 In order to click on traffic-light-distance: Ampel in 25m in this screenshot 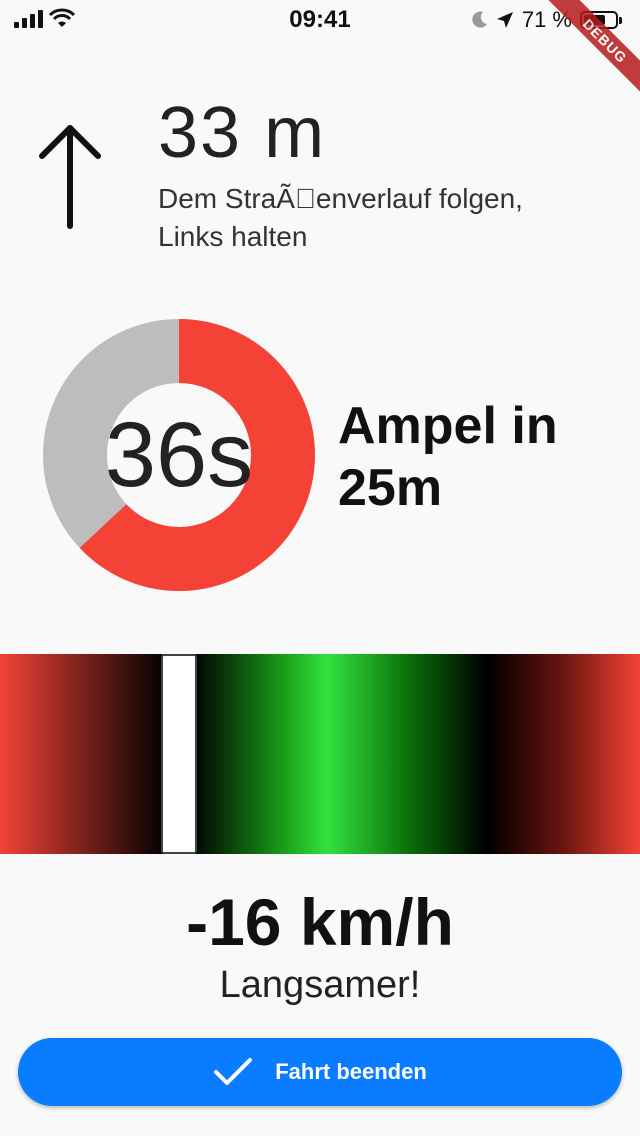, I will do `click(448, 457)`.